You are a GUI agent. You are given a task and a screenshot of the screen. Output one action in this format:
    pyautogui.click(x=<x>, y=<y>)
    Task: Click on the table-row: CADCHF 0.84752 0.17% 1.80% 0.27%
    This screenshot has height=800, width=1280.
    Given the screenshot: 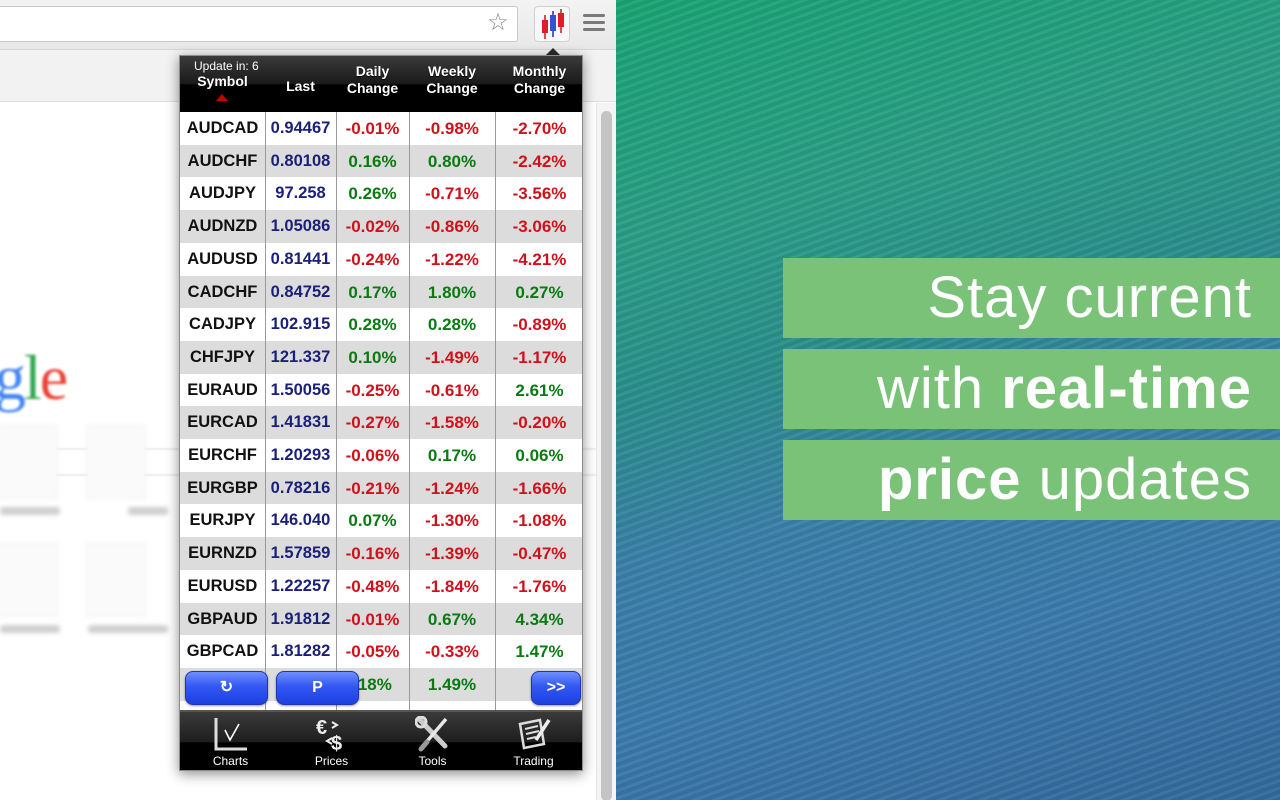 What is the action you would take?
    pyautogui.click(x=381, y=292)
    